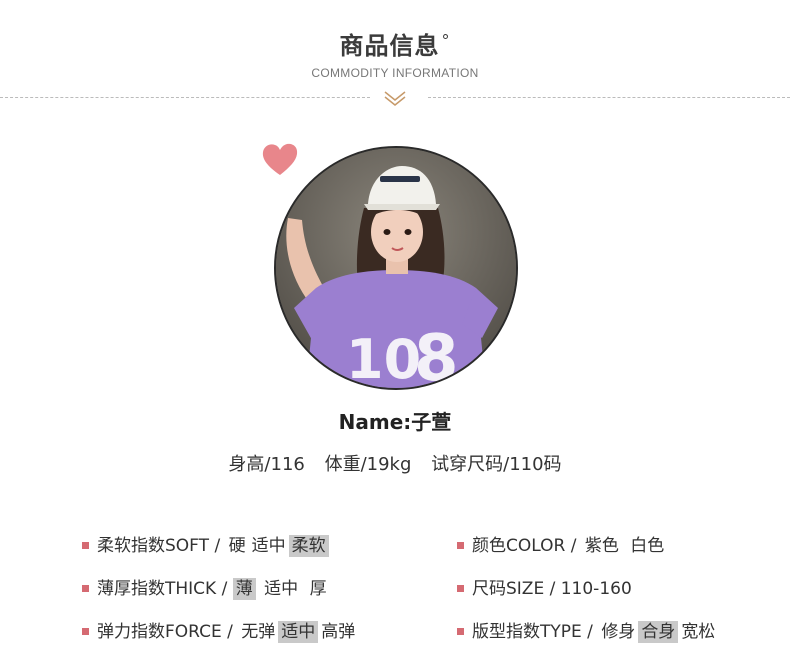 Image resolution: width=790 pixels, height=649 pixels. I want to click on option-hard: 硬, so click(237, 546).